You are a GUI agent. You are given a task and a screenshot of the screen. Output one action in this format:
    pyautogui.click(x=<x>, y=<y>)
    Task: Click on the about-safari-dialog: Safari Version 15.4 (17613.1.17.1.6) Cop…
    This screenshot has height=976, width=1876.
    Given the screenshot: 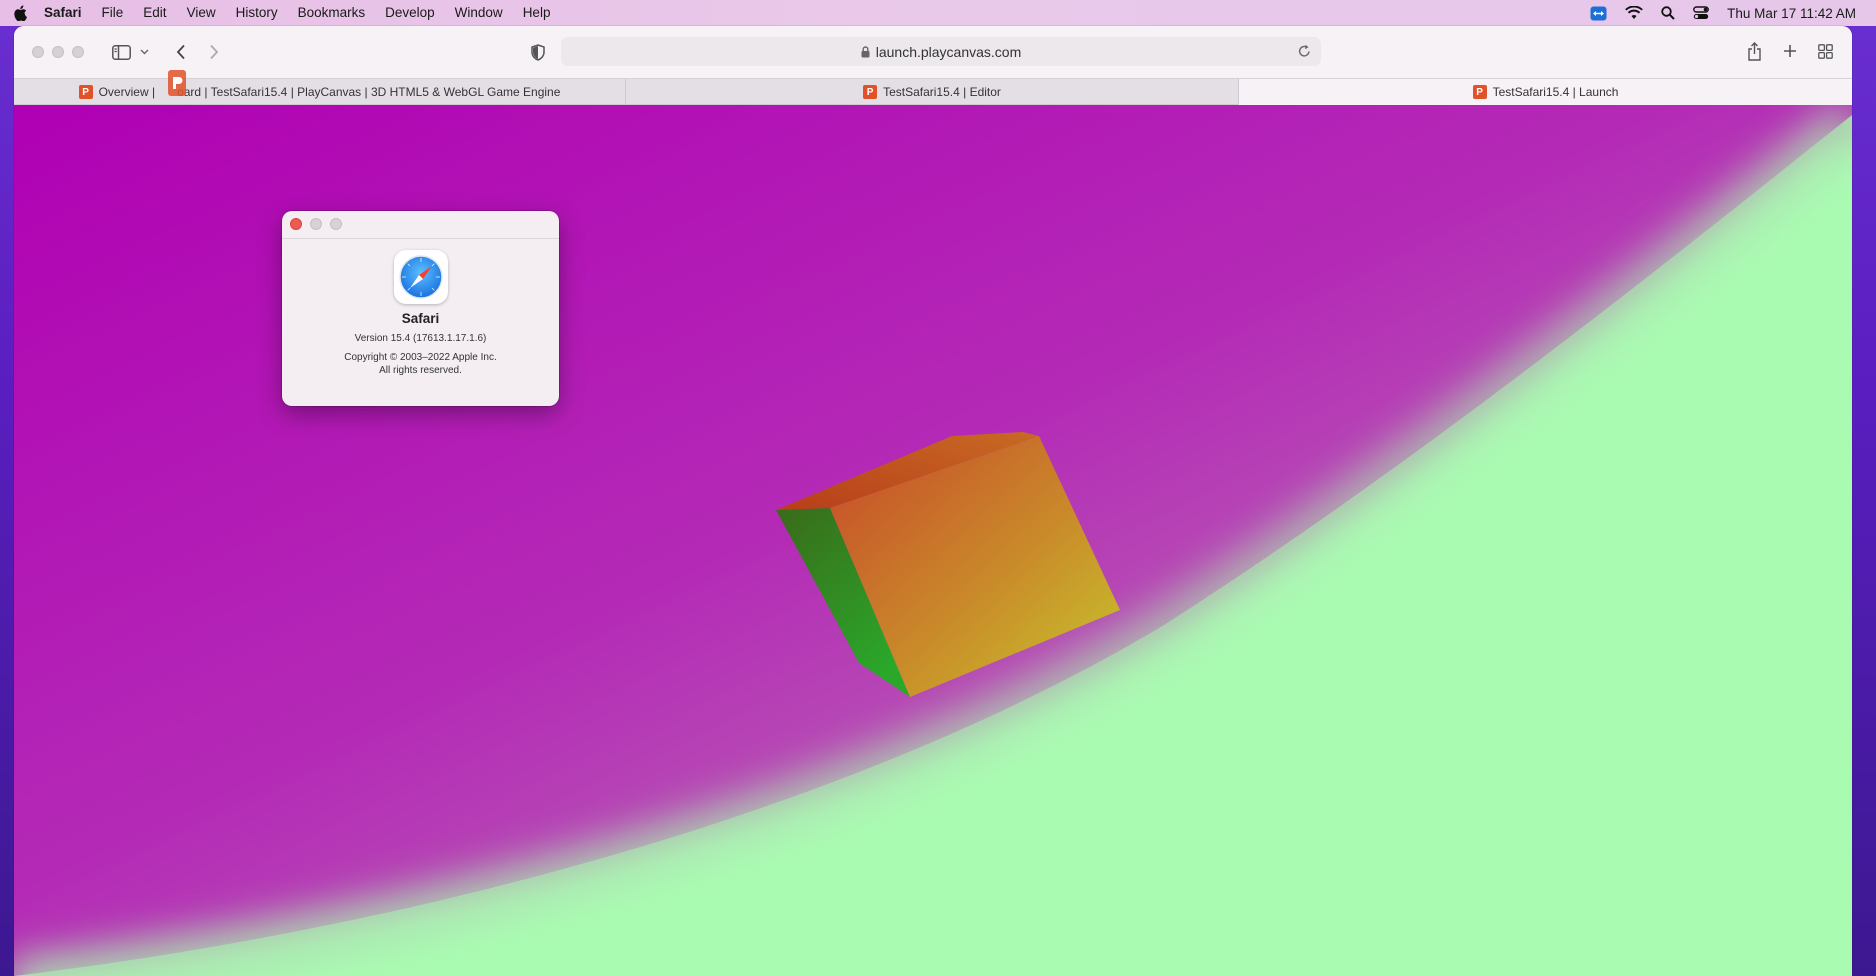 What is the action you would take?
    pyautogui.click(x=420, y=308)
    